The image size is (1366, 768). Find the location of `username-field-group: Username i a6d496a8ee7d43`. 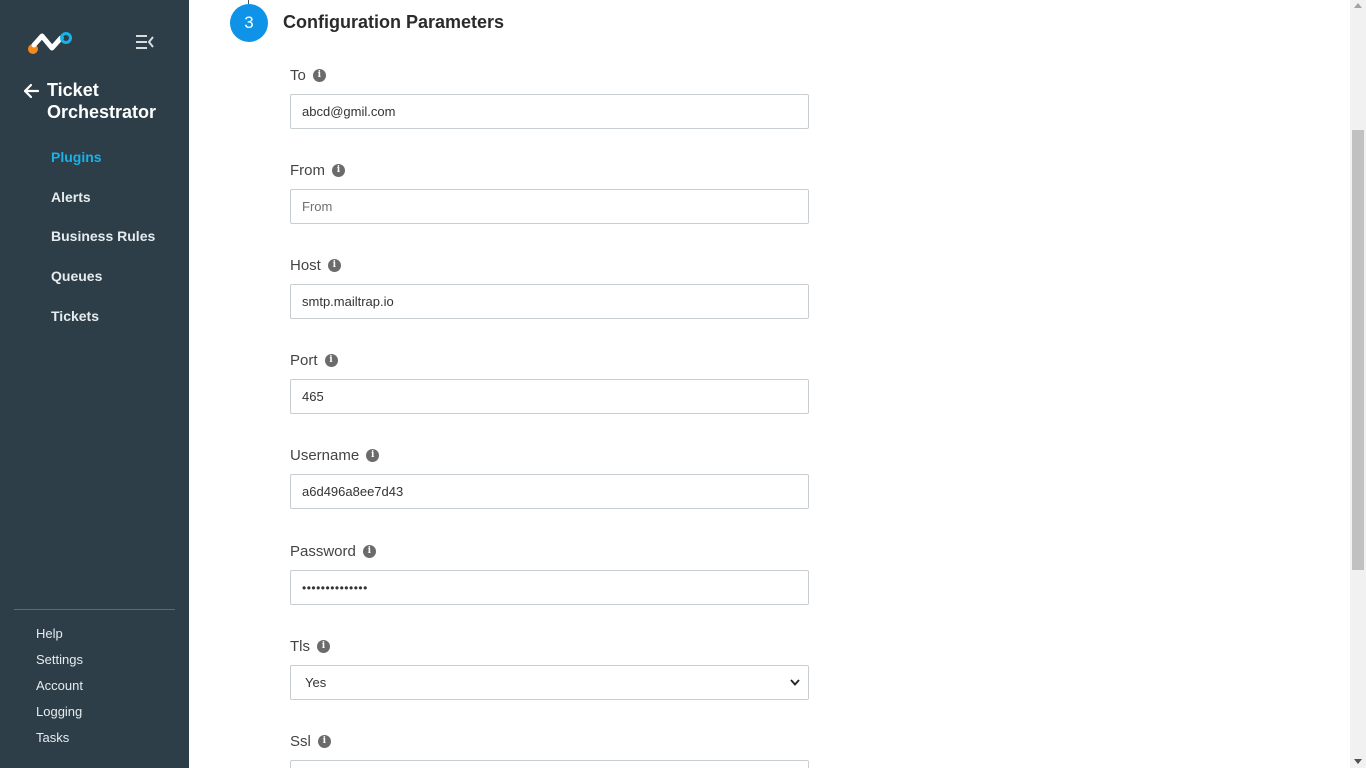

username-field-group: Username i a6d496a8ee7d43 is located at coordinates (549, 477).